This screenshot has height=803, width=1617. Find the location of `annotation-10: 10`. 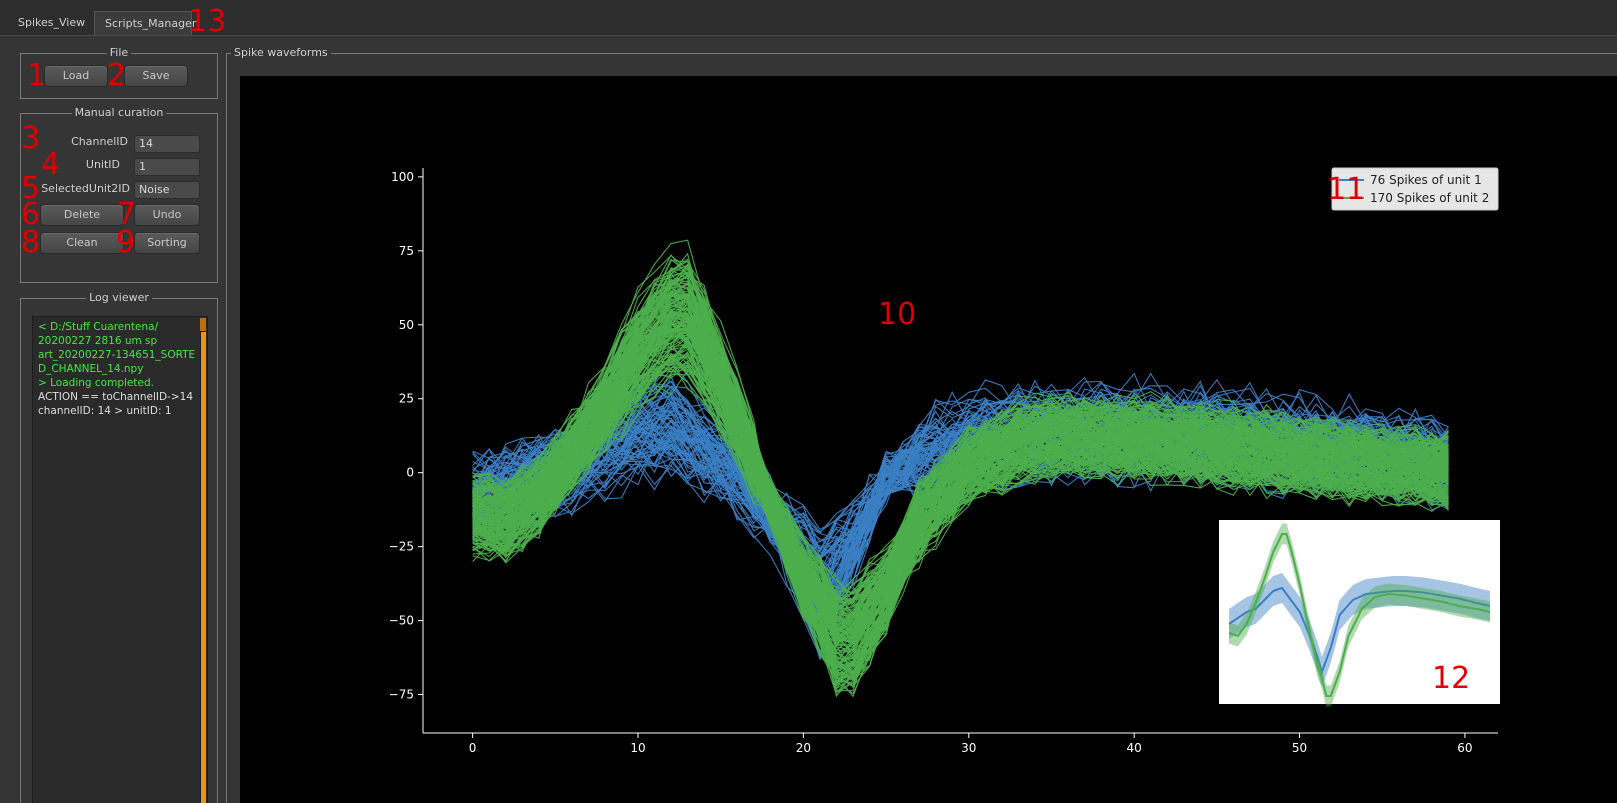

annotation-10: 10 is located at coordinates (897, 314).